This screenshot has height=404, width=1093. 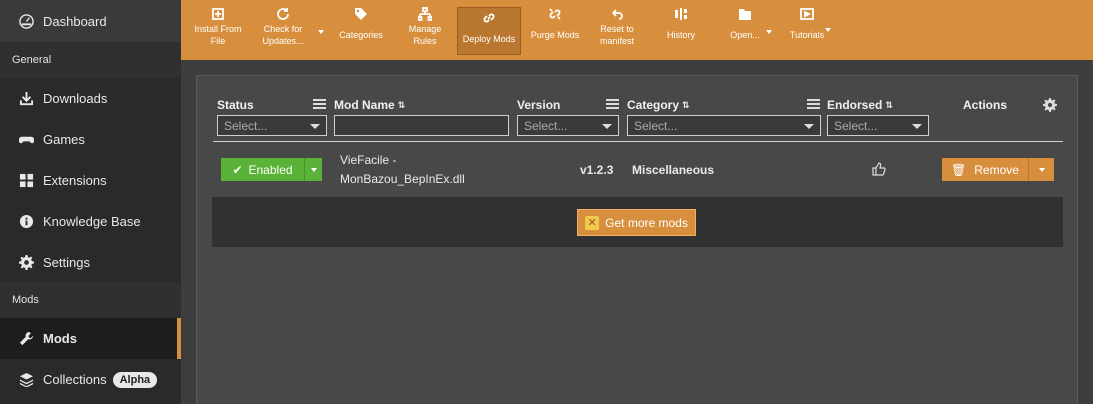 What do you see at coordinates (555, 14) in the screenshot?
I see `unlink-icon` at bounding box center [555, 14].